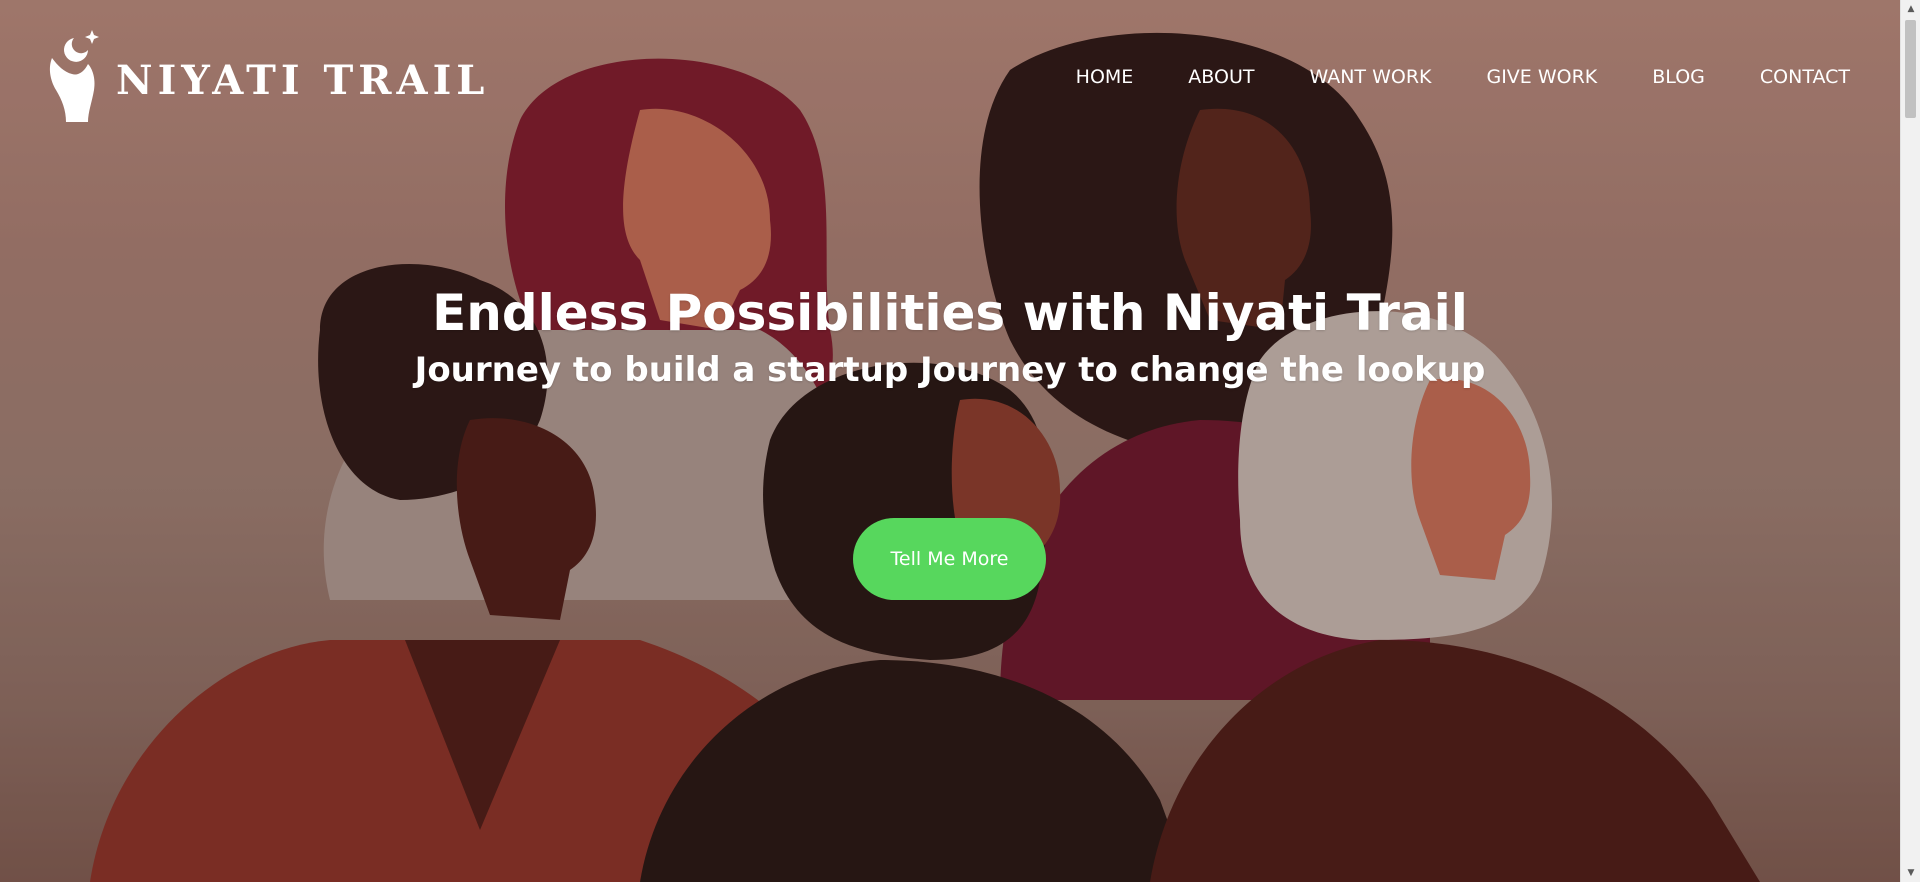 This screenshot has width=1920, height=882. I want to click on brand-logo: NIYATI TRAIL, so click(266, 76).